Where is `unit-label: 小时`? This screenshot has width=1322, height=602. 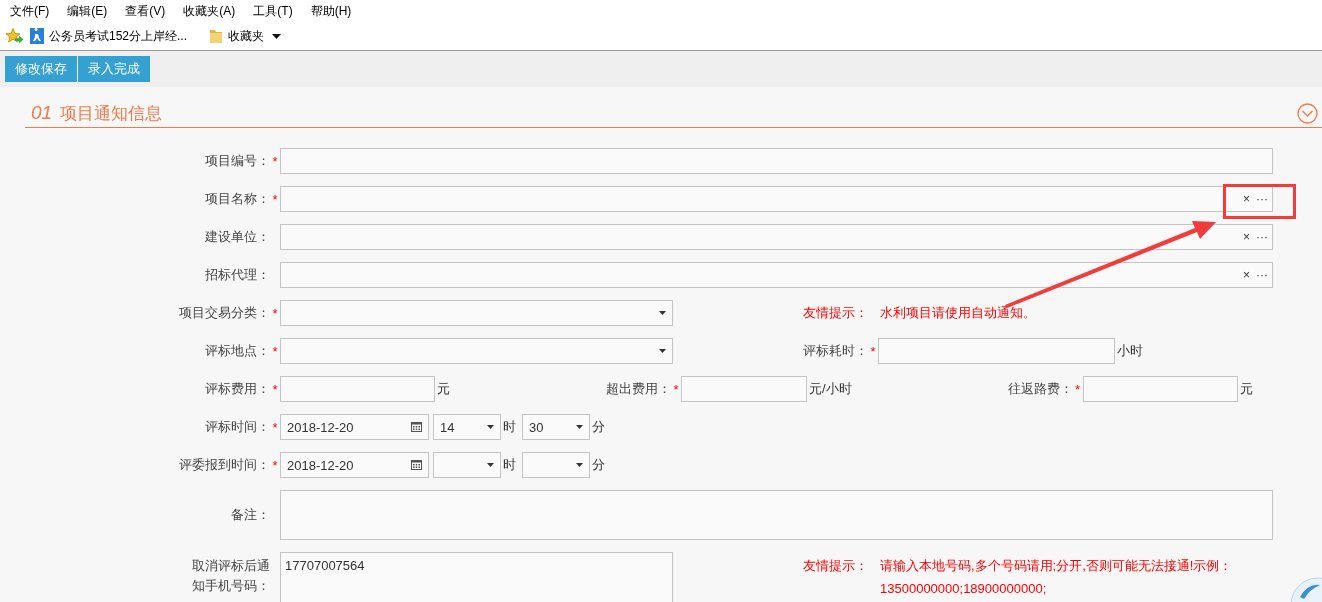
unit-label: 小时 is located at coordinates (1130, 351).